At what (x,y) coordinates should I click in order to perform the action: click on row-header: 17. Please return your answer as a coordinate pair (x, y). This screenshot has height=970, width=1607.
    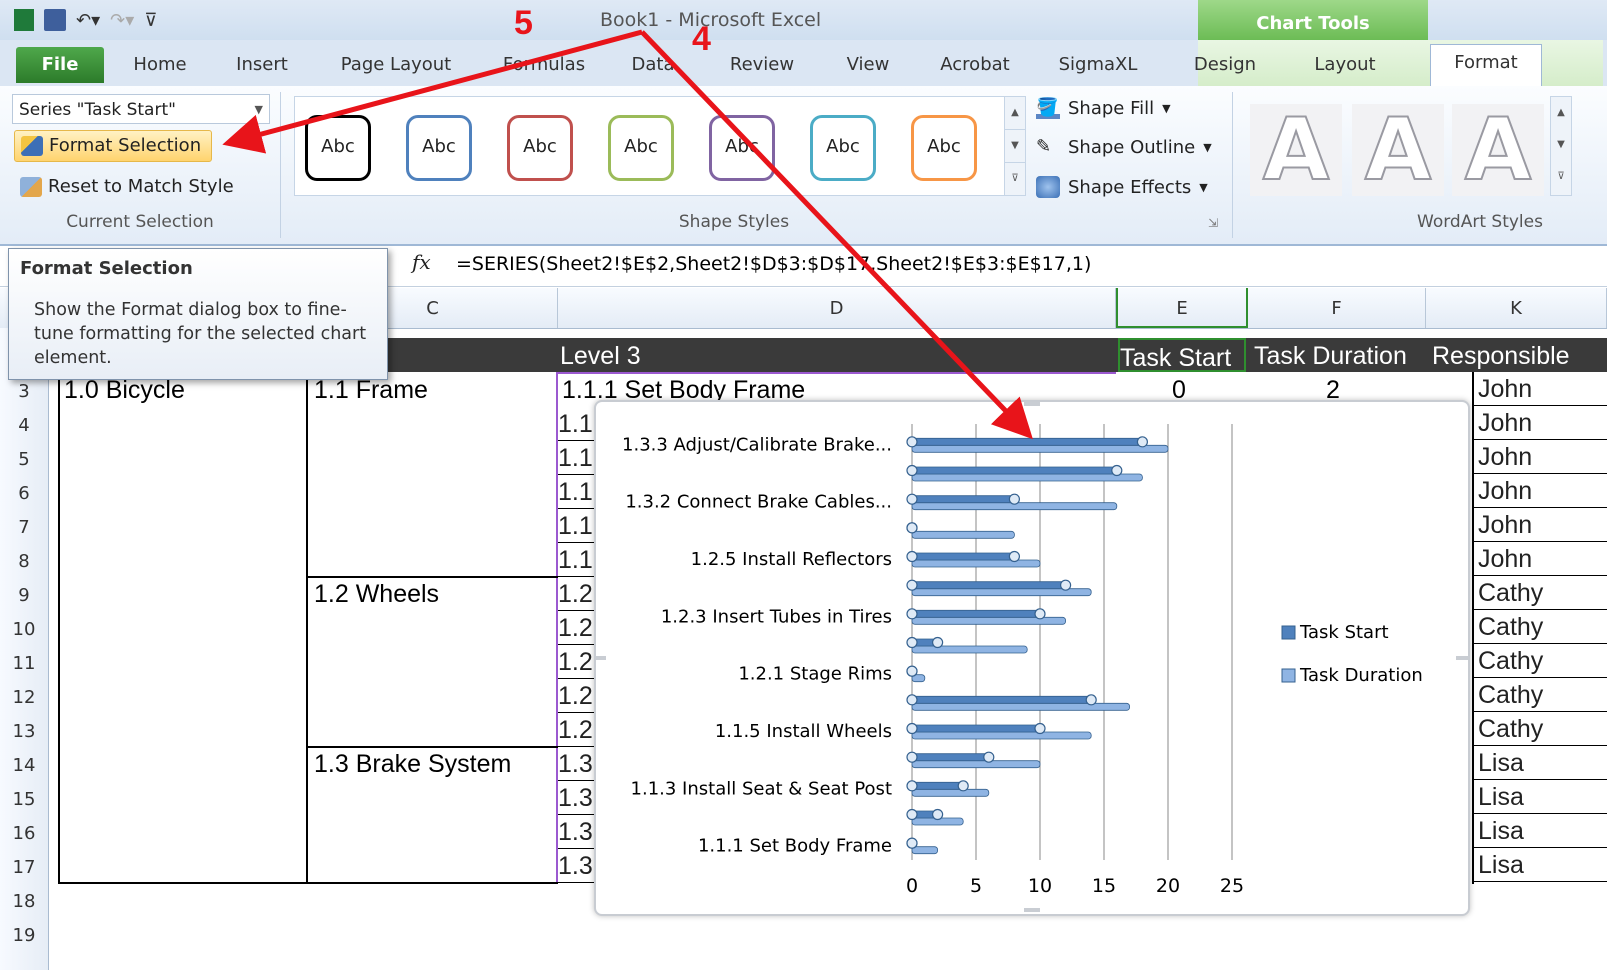
    Looking at the image, I should click on (24, 865).